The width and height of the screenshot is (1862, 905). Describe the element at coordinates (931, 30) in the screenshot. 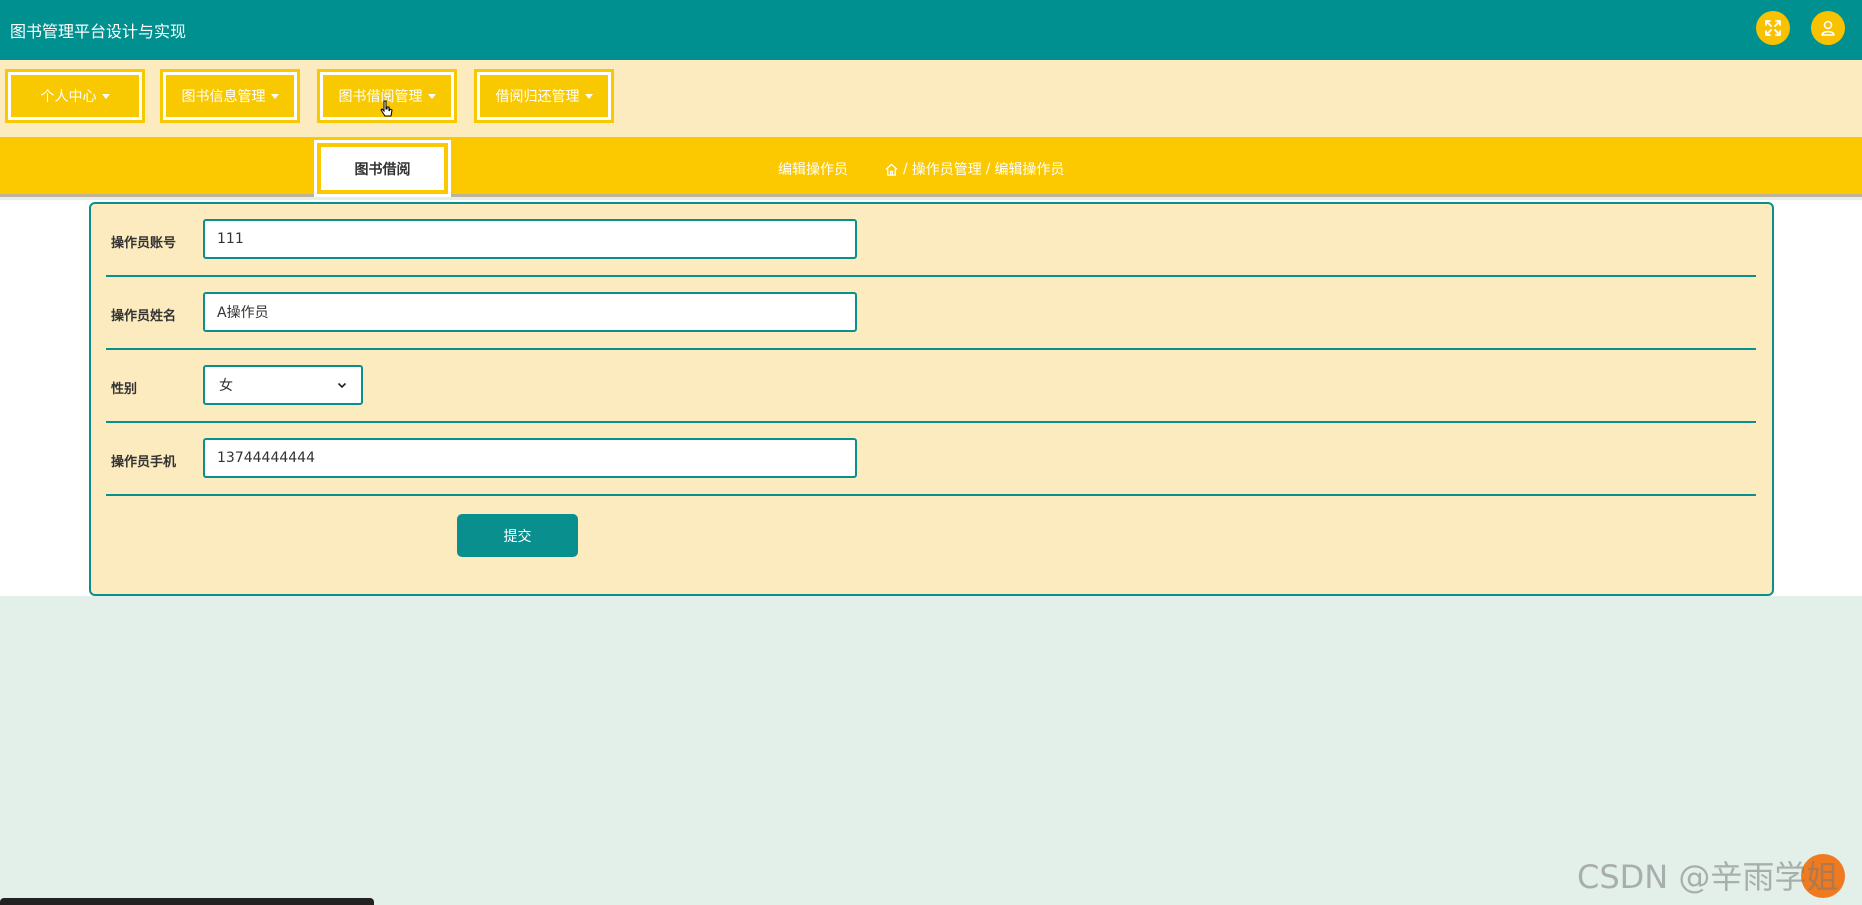

I see `top-header: 图书管理平台设计与实现` at that location.